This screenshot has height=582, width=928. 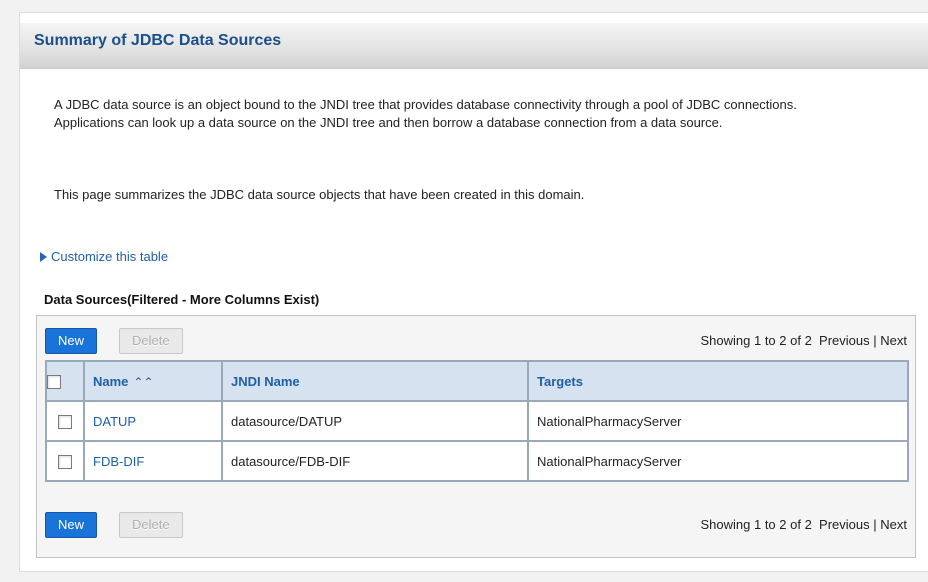 I want to click on pagination-top: Showing 1 to 2 of 2 Previous | Next, so click(x=804, y=340).